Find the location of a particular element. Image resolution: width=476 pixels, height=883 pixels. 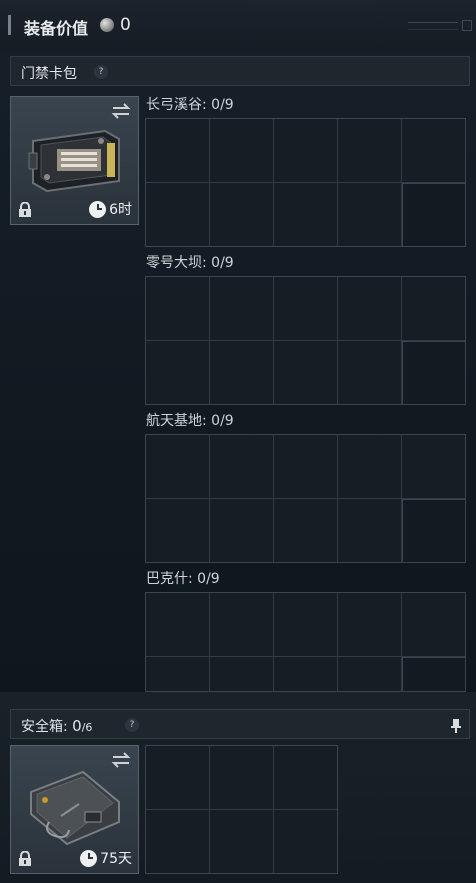

pin-icon is located at coordinates (456, 726).